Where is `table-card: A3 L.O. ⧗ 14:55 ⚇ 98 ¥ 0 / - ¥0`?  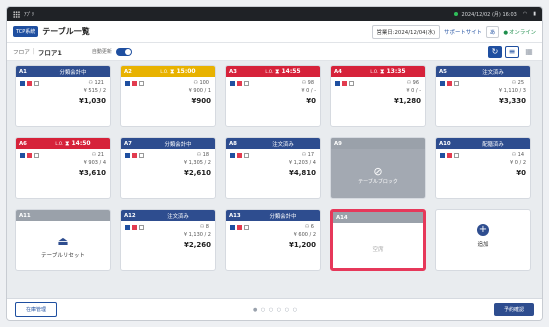 table-card: A3 L.O. ⧗ 14:55 ⚇ 98 ¥ 0 / - ¥0 is located at coordinates (273, 96).